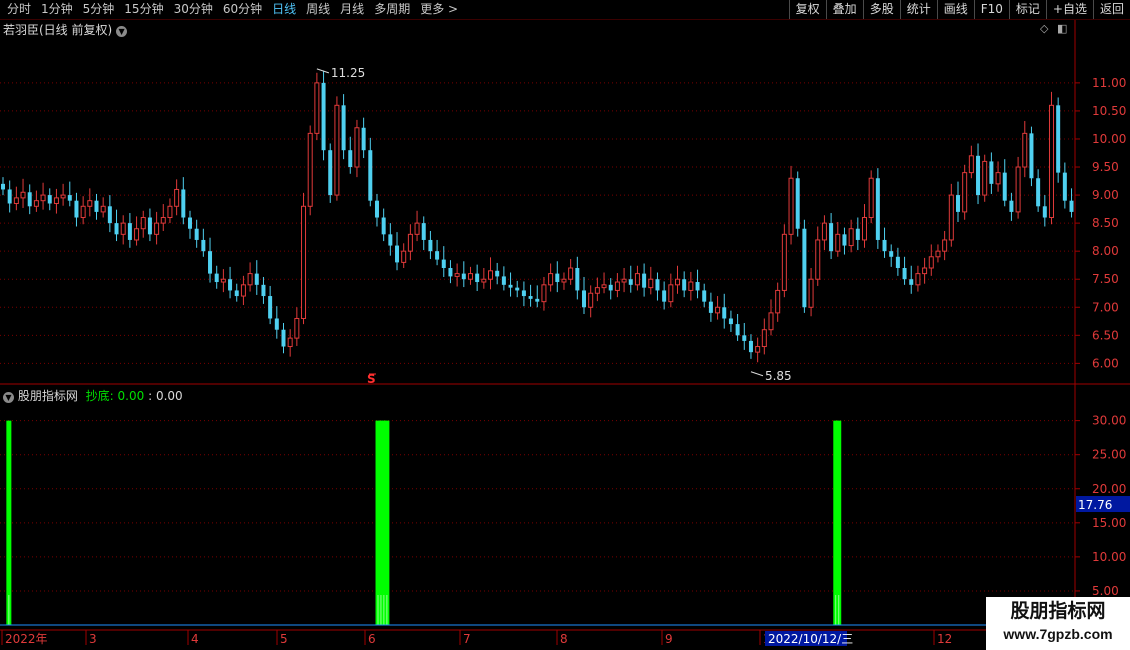  I want to click on watermark: 股朋指标网 www.7gpzb.com, so click(1058, 623).